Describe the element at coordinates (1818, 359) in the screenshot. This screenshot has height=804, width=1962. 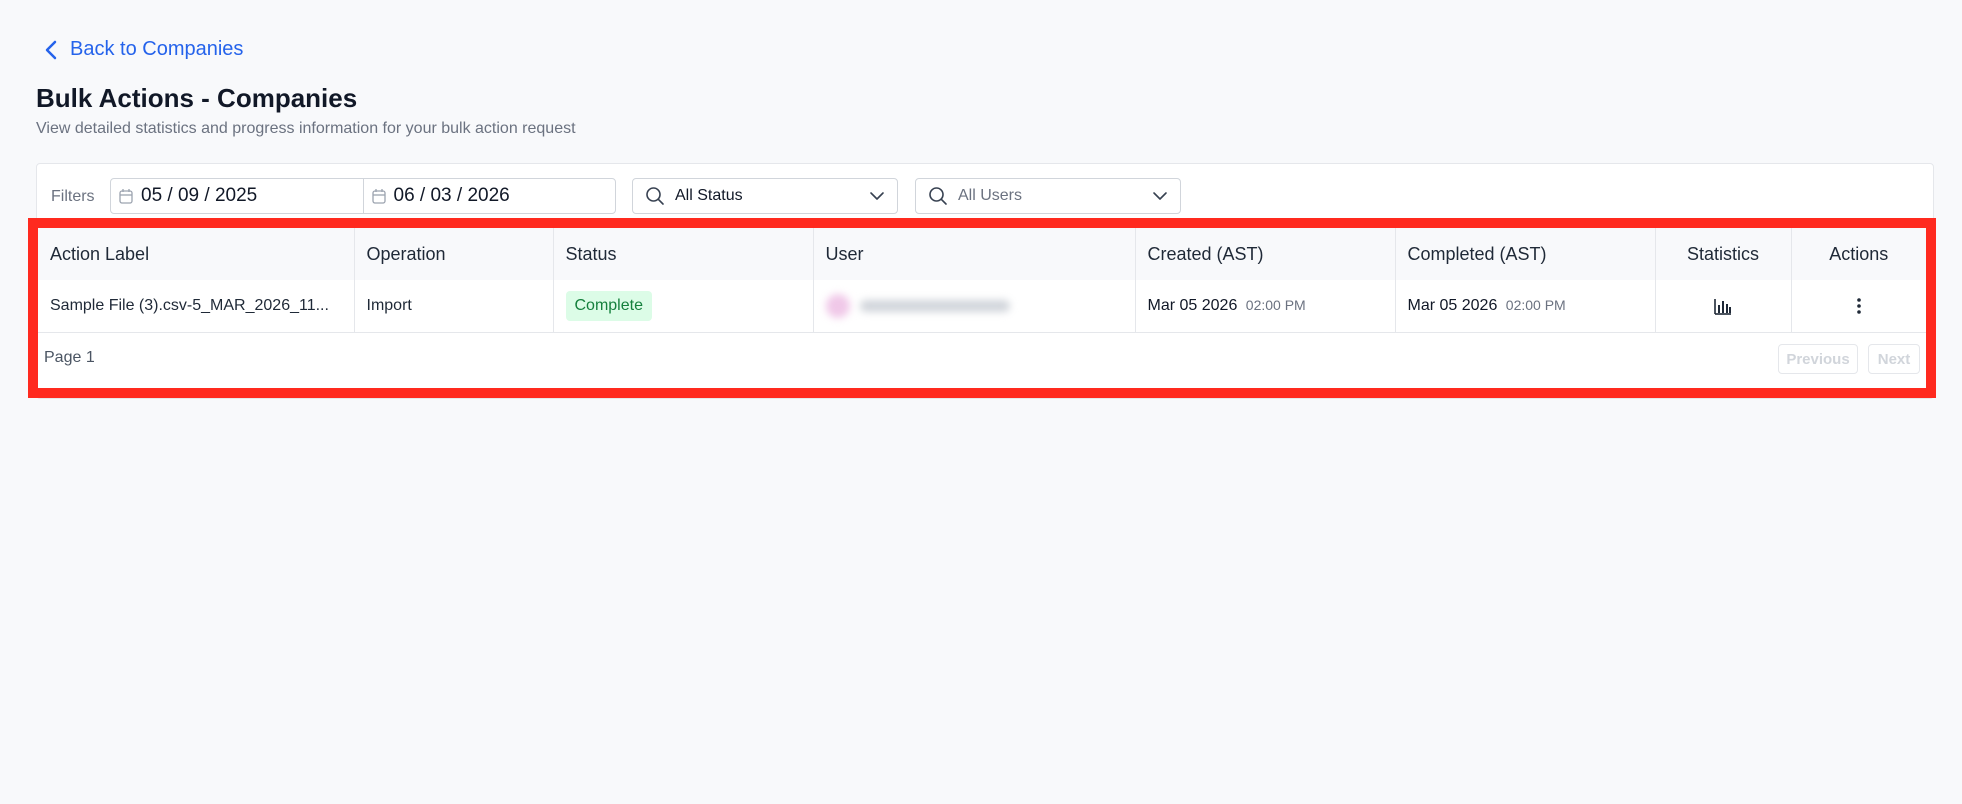
I see `previous-page-button: Previous` at that location.